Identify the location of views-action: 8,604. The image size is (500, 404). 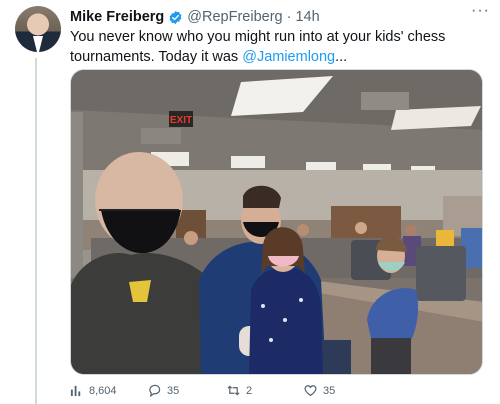
(93, 390).